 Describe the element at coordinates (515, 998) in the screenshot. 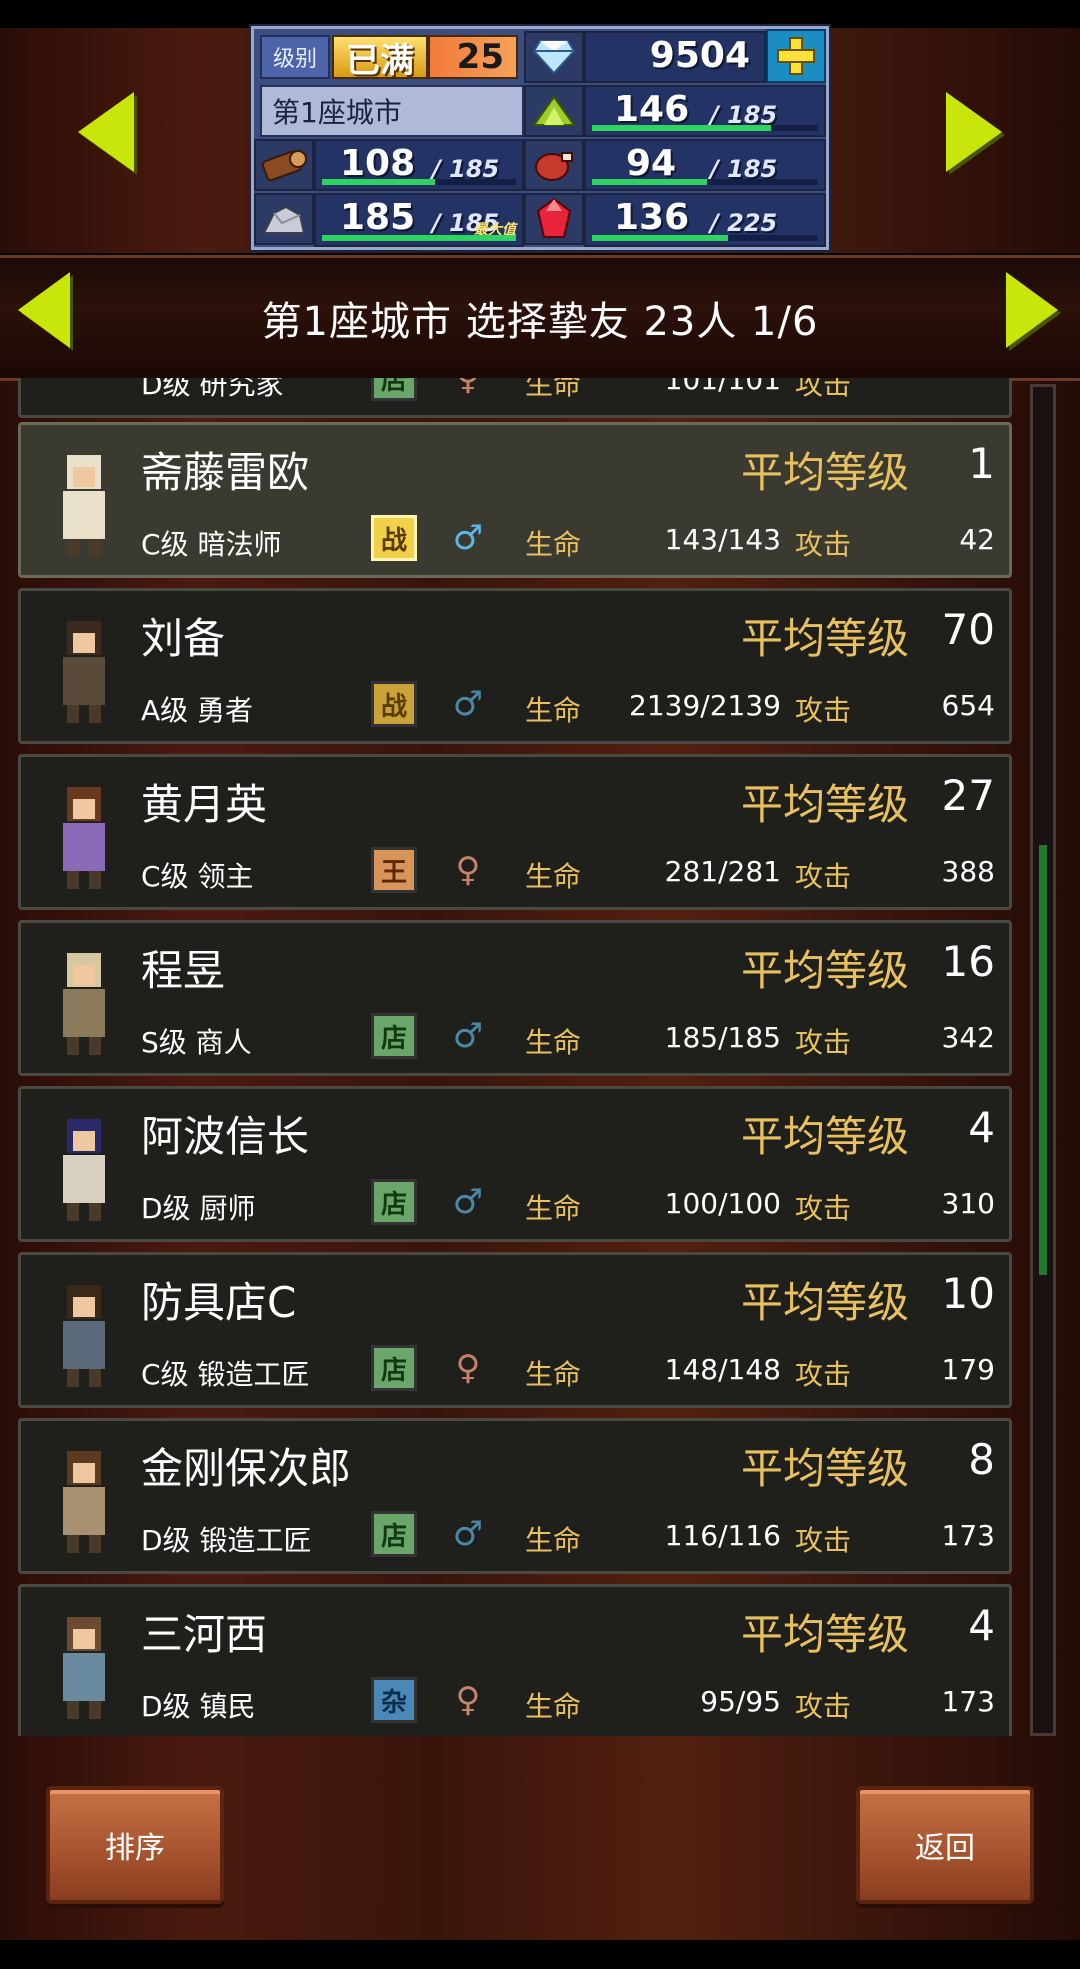

I see `list-item: 程昱 平均等级 16 S级 商人 店 ♂ 生命 185/185 攻击 342` at that location.